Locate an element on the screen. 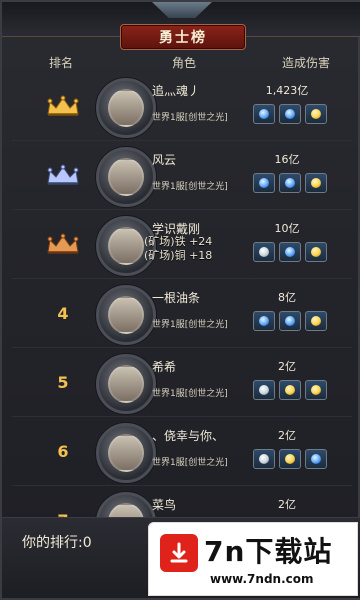  rank-cell: 6 is located at coordinates (63, 451).